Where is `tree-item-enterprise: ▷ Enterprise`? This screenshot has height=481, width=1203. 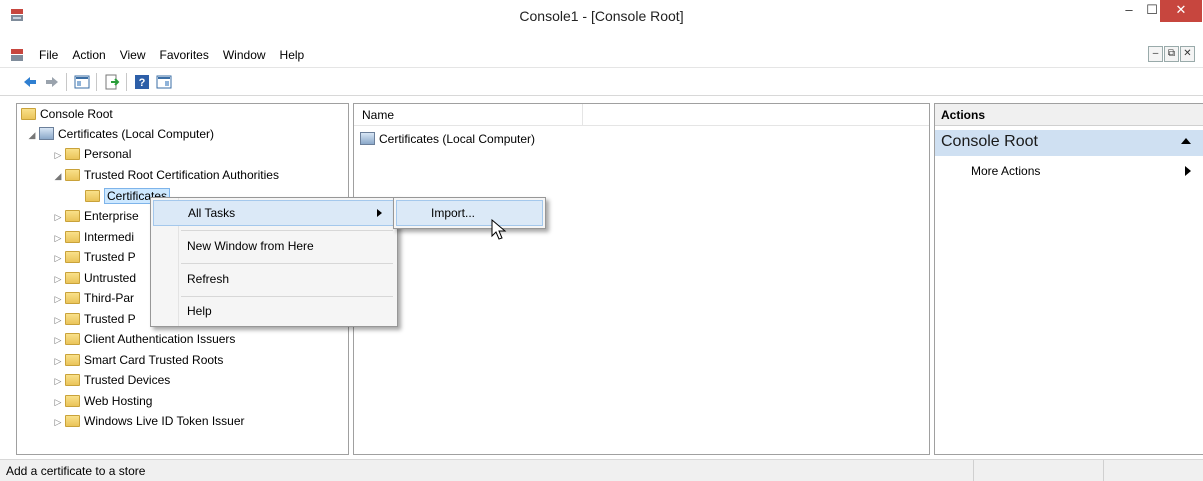 tree-item-enterprise: ▷ Enterprise is located at coordinates (95, 216).